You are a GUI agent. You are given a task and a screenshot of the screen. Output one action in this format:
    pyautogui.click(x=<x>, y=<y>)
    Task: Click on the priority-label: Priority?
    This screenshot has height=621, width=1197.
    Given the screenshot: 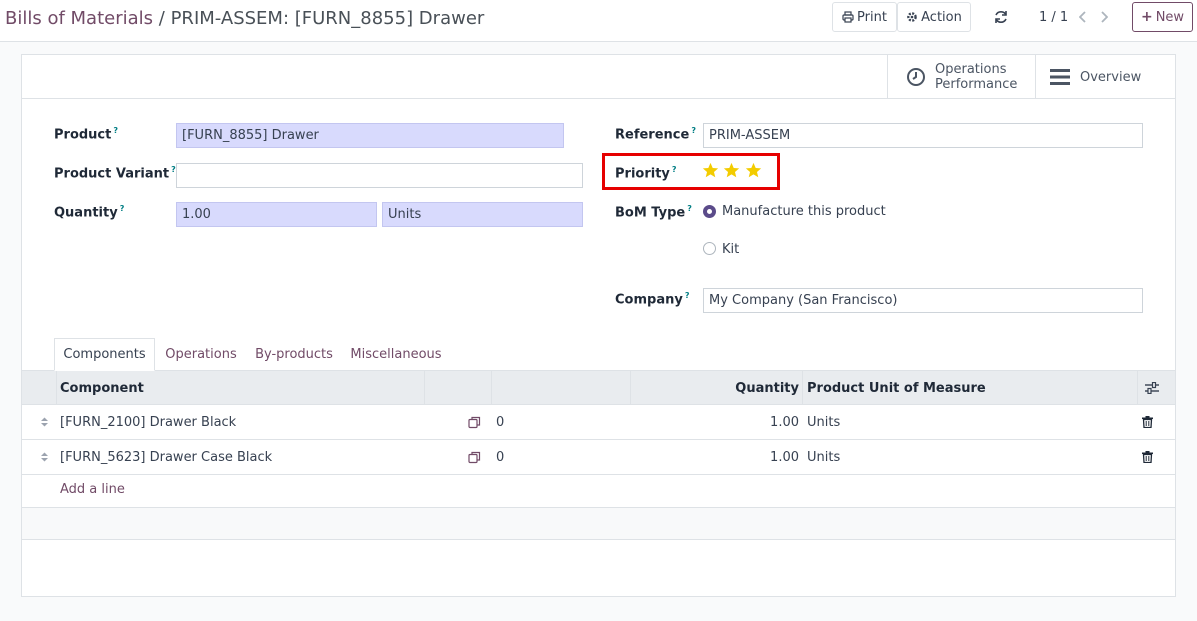 What is the action you would take?
    pyautogui.click(x=646, y=173)
    